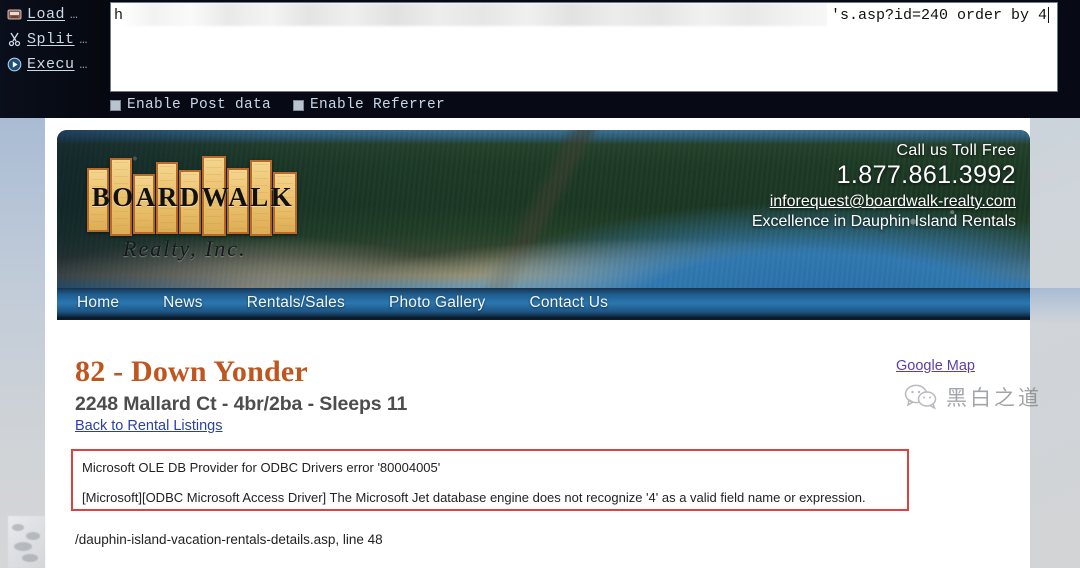  What do you see at coordinates (437, 303) in the screenshot?
I see `nav-item-photo-gallery: Photo Gallery` at bounding box center [437, 303].